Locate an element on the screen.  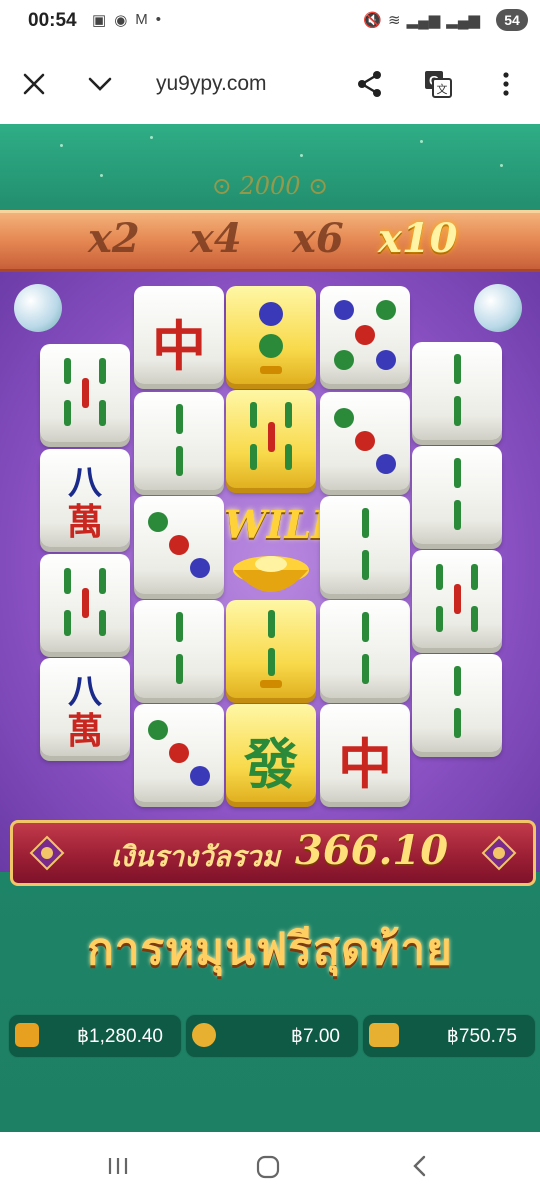
win-icon is located at coordinates (384, 1035).